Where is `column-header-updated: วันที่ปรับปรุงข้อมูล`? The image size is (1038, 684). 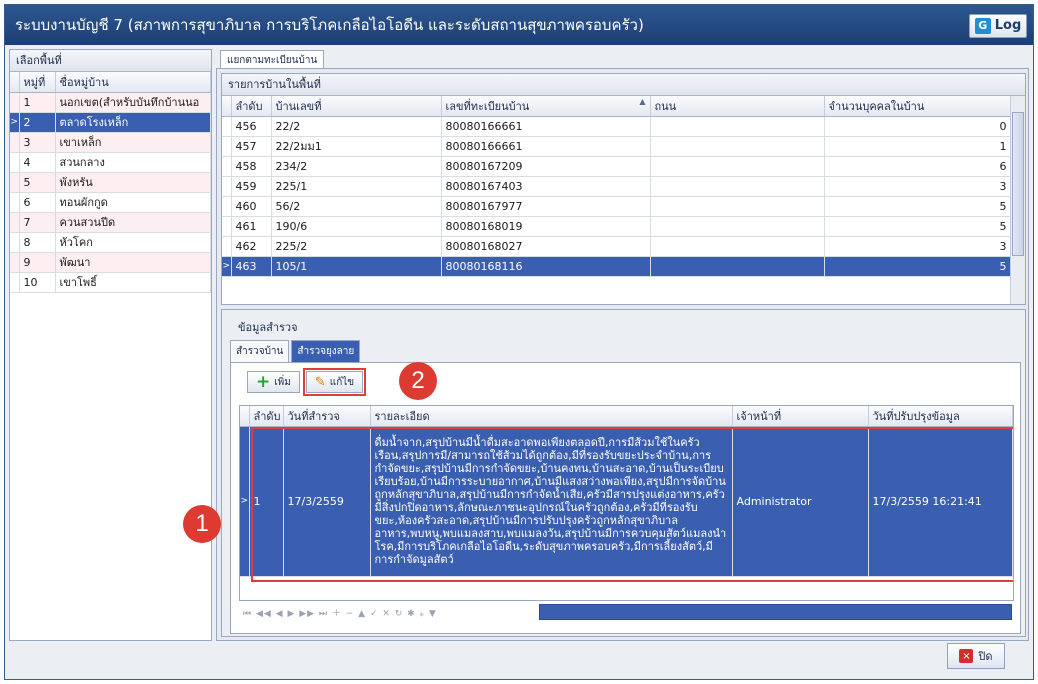
column-header-updated: วันที่ปรับปรุงข้อมูล is located at coordinates (940, 416).